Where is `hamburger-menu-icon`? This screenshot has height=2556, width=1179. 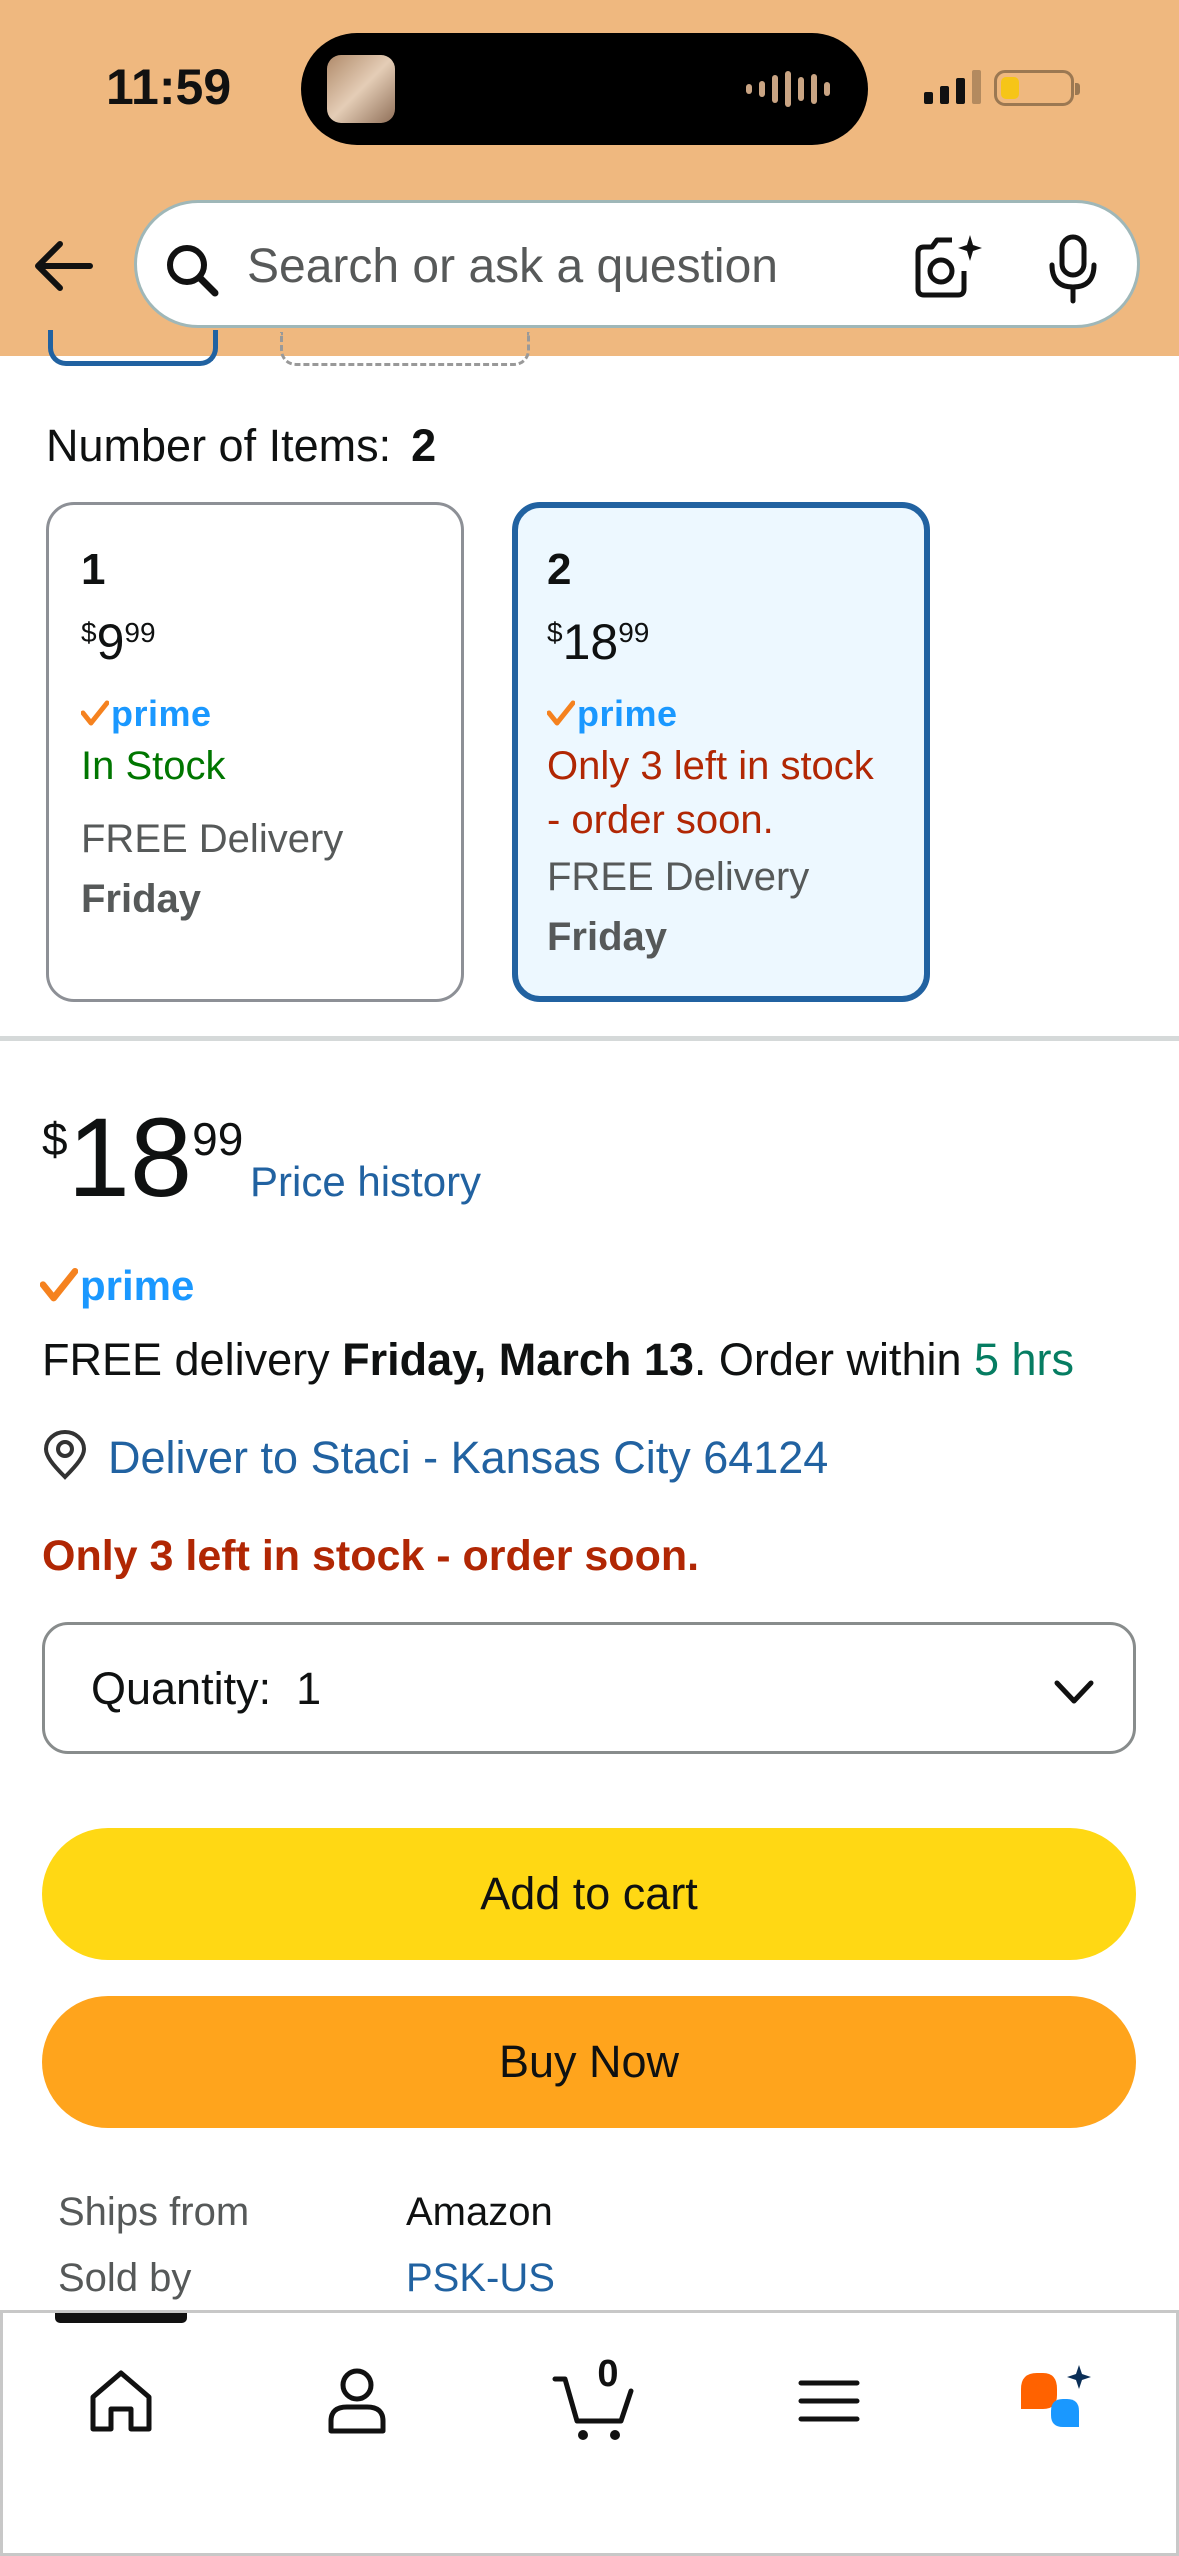 hamburger-menu-icon is located at coordinates (829, 2401).